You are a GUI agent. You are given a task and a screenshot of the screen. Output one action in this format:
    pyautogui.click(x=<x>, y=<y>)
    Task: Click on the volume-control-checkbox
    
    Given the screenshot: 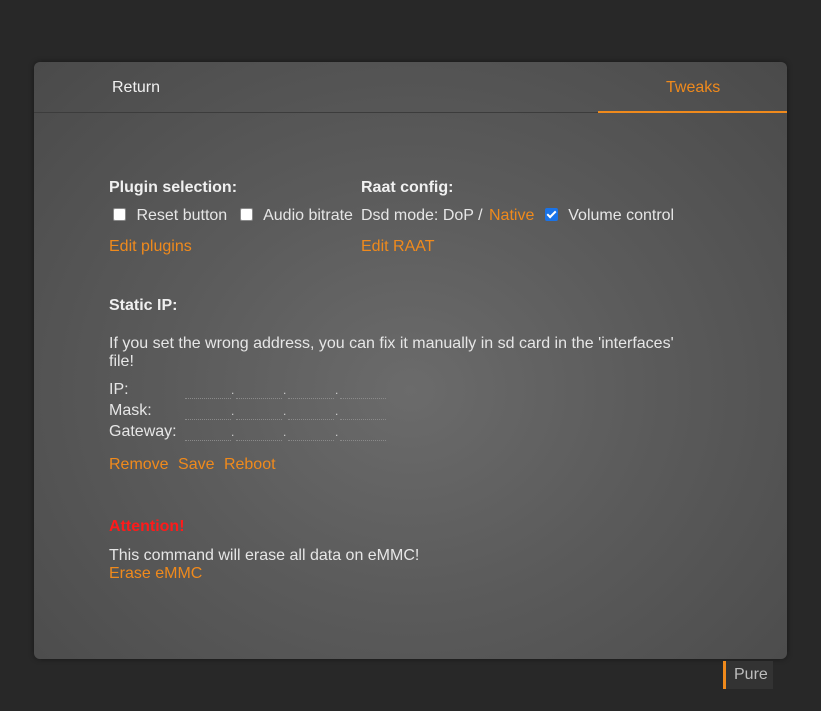 What is the action you would take?
    pyautogui.click(x=551, y=214)
    